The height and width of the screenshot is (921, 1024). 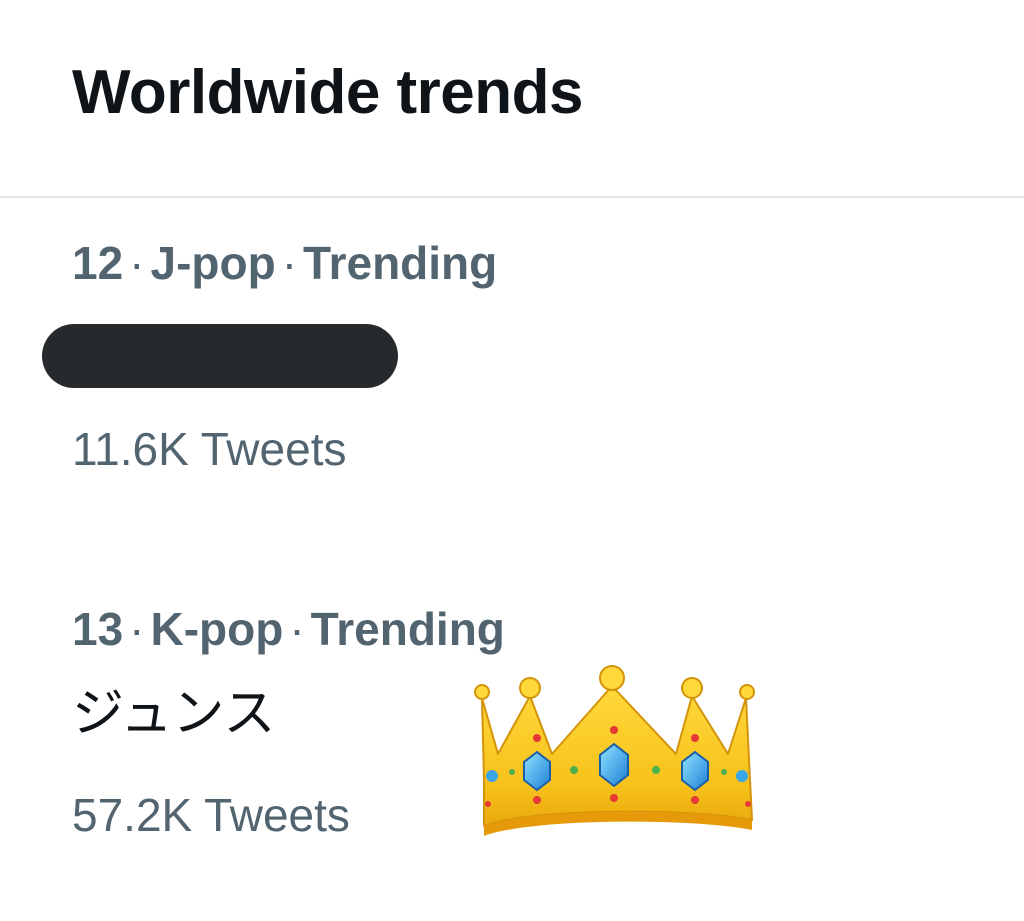 What do you see at coordinates (209, 449) in the screenshot?
I see `tweet-count: 11.6K Tweets` at bounding box center [209, 449].